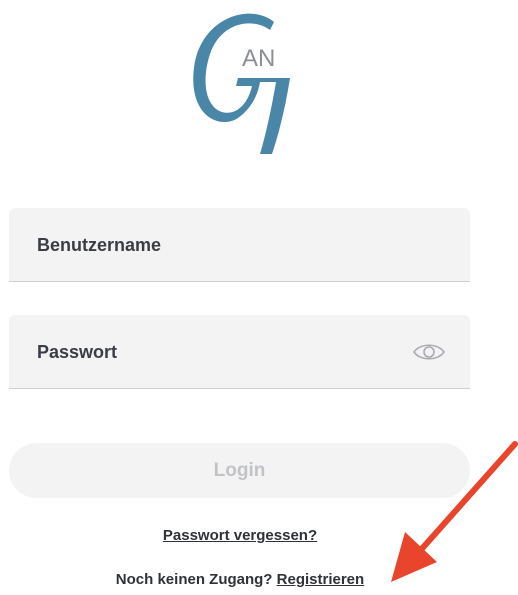 This screenshot has width=518, height=595. I want to click on username-placeholder: Benutzername, so click(99, 245).